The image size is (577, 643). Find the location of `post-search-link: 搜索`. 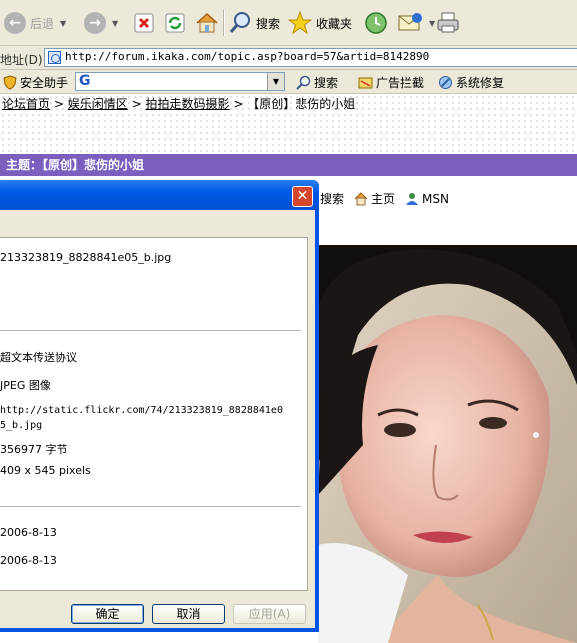

post-search-link: 搜索 is located at coordinates (332, 198).